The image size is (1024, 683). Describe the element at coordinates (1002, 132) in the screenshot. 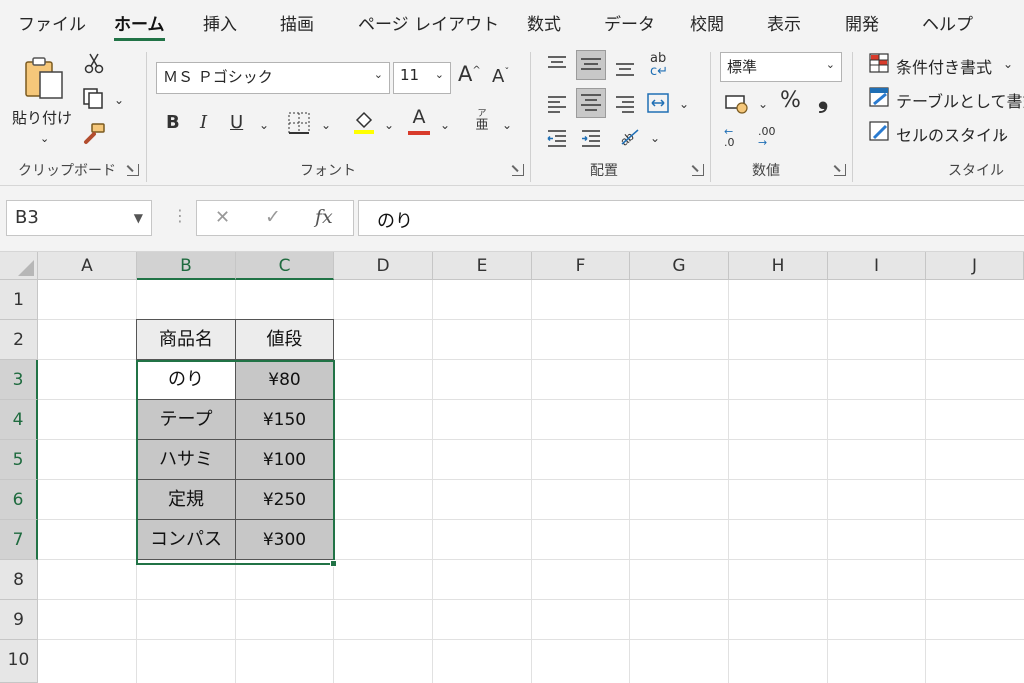

I see `cell-styles-dropdown-icon: ⌄` at that location.